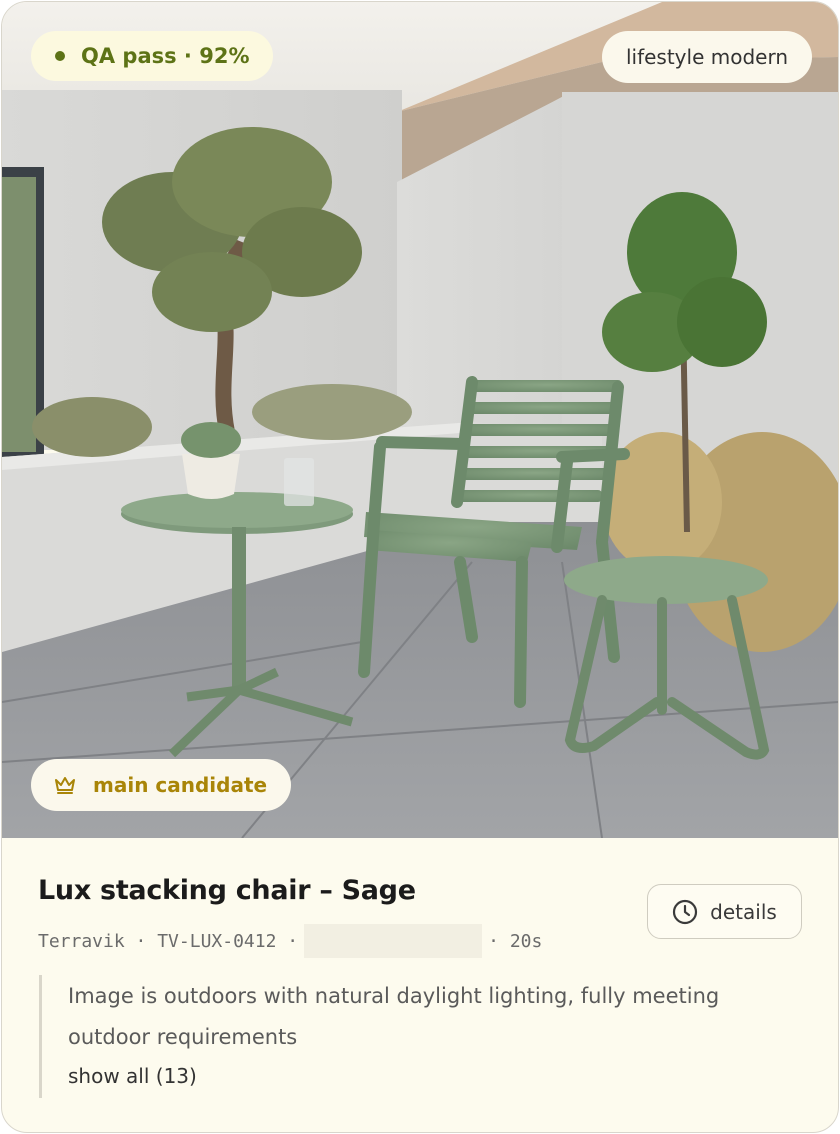 The width and height of the screenshot is (840, 1134). I want to click on qa-pass-label: QA pass · 92%, so click(165, 56).